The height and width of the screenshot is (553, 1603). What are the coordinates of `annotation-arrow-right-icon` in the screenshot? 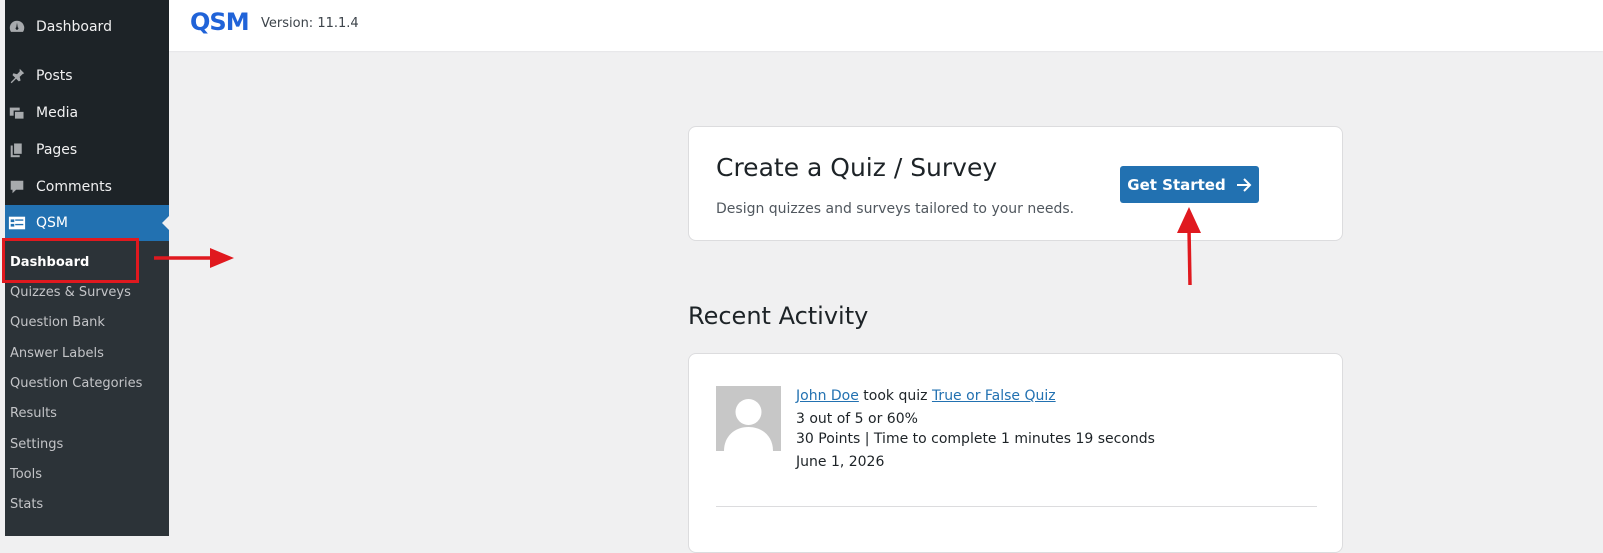 It's located at (194, 258).